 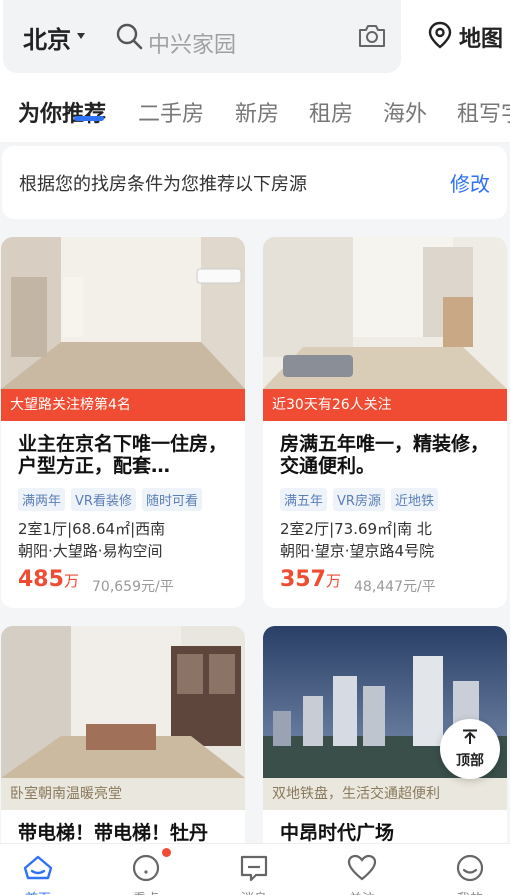 I want to click on camera-icon, so click(x=372, y=36).